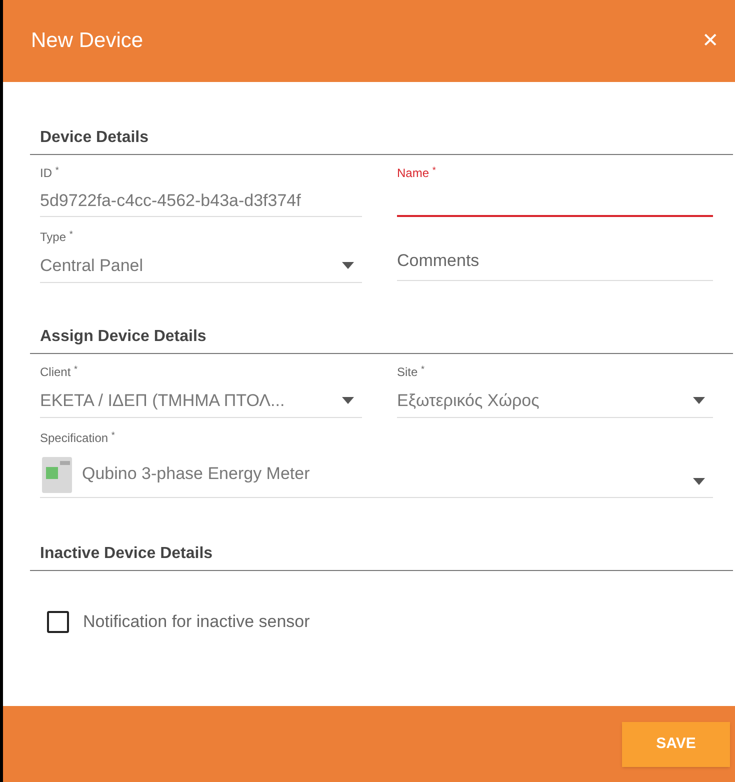  What do you see at coordinates (87, 41) in the screenshot?
I see `dialog-title: New Device` at bounding box center [87, 41].